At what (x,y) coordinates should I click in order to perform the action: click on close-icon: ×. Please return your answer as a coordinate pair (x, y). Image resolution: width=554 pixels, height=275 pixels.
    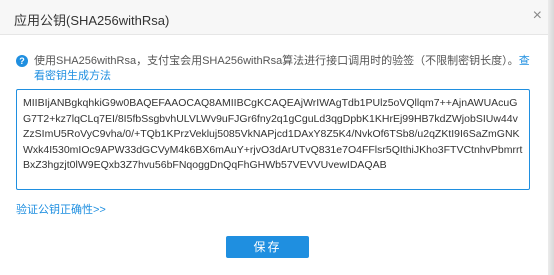
    Looking at the image, I should click on (537, 16).